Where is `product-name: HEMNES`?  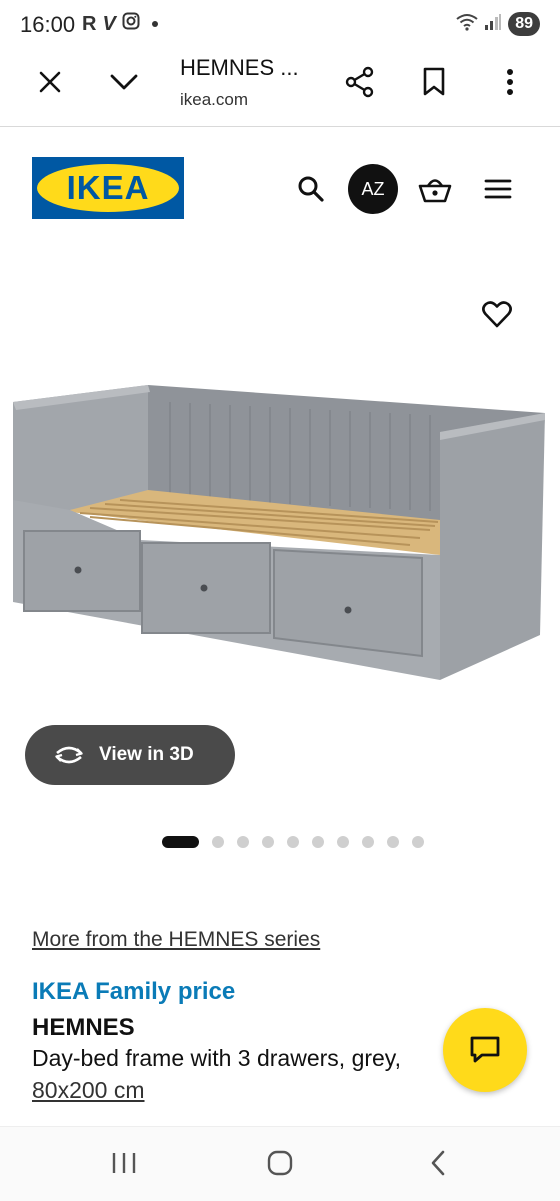 product-name: HEMNES is located at coordinates (83, 1027).